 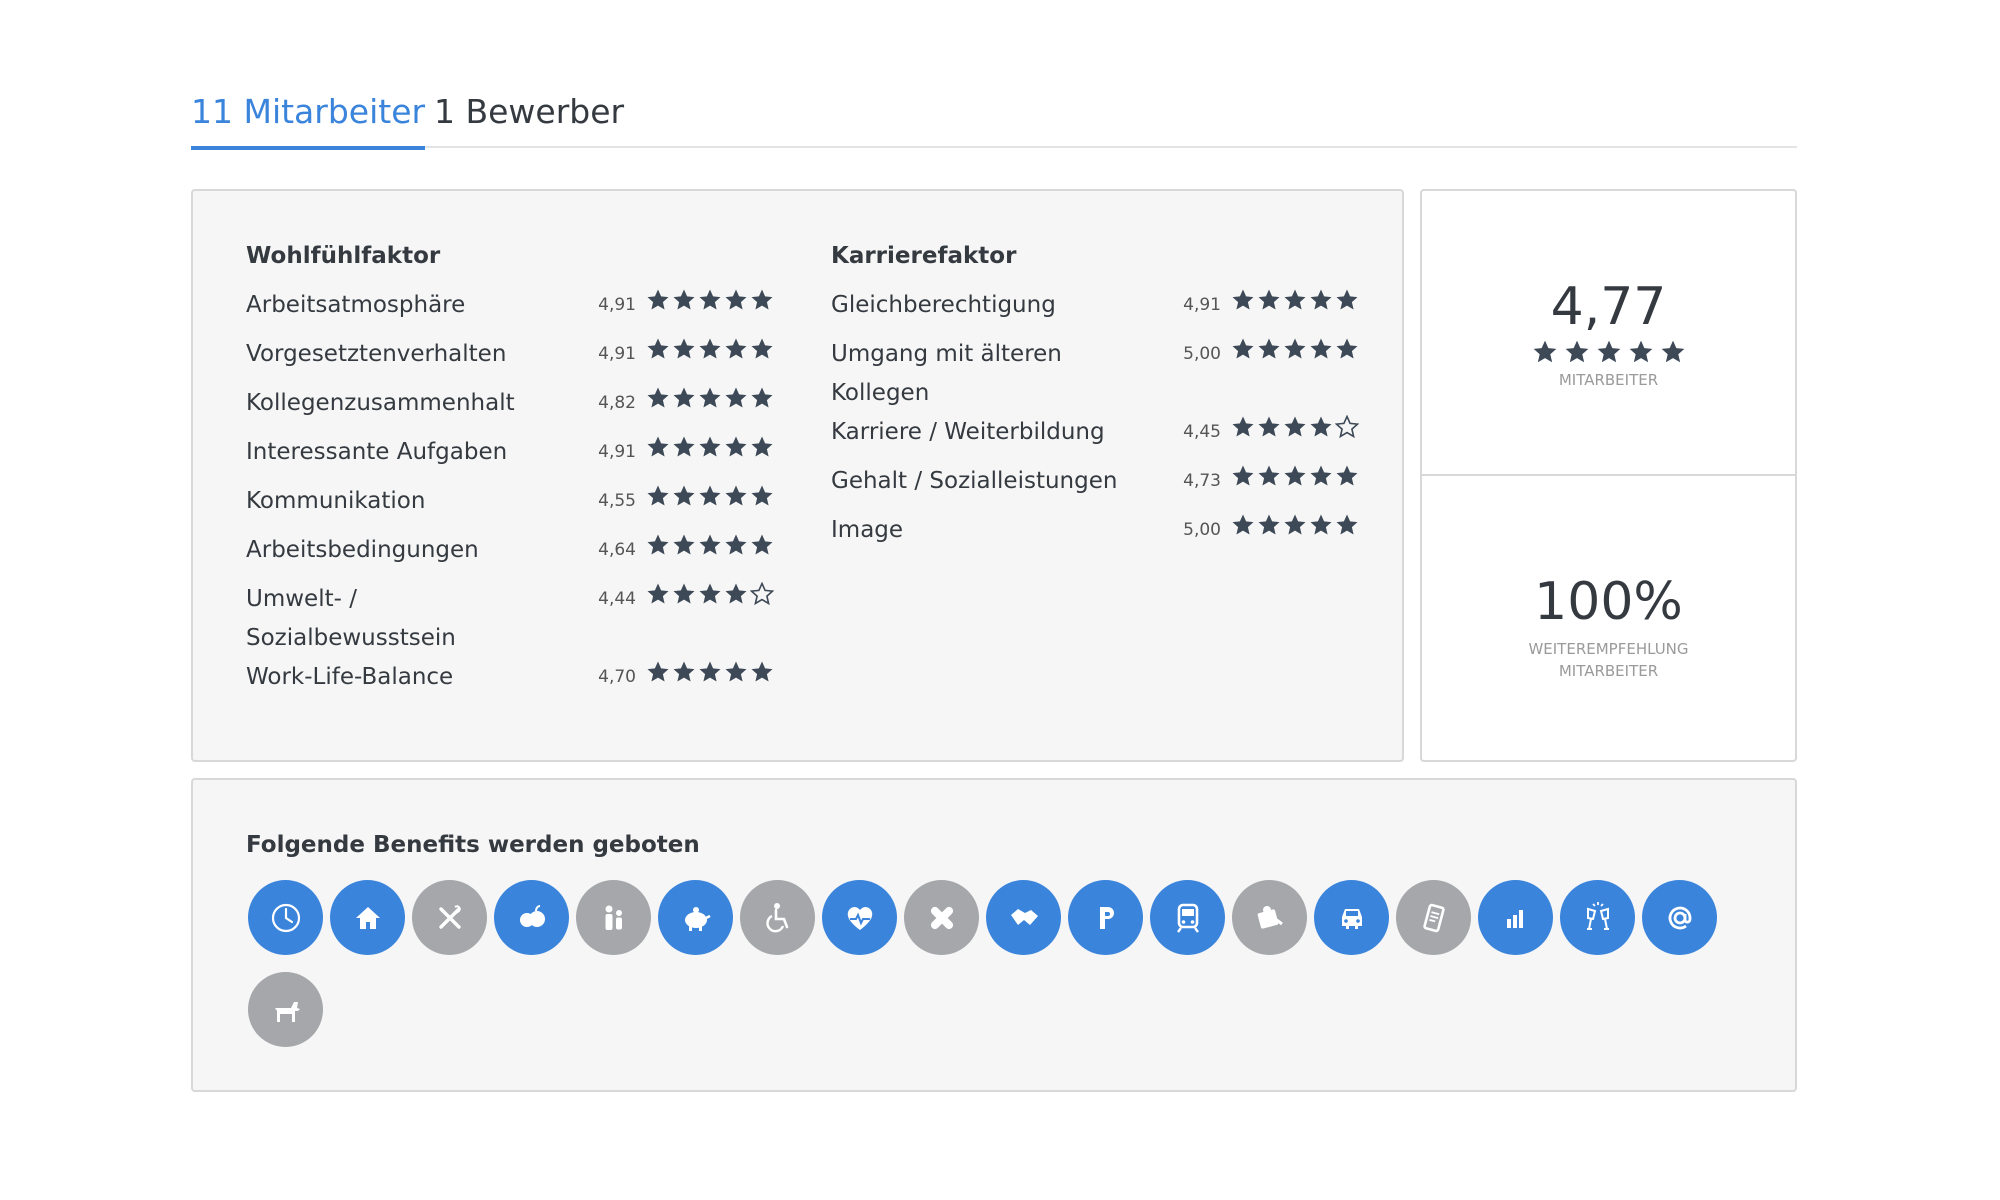 I want to click on piggy-bank-icon, so click(x=697, y=918).